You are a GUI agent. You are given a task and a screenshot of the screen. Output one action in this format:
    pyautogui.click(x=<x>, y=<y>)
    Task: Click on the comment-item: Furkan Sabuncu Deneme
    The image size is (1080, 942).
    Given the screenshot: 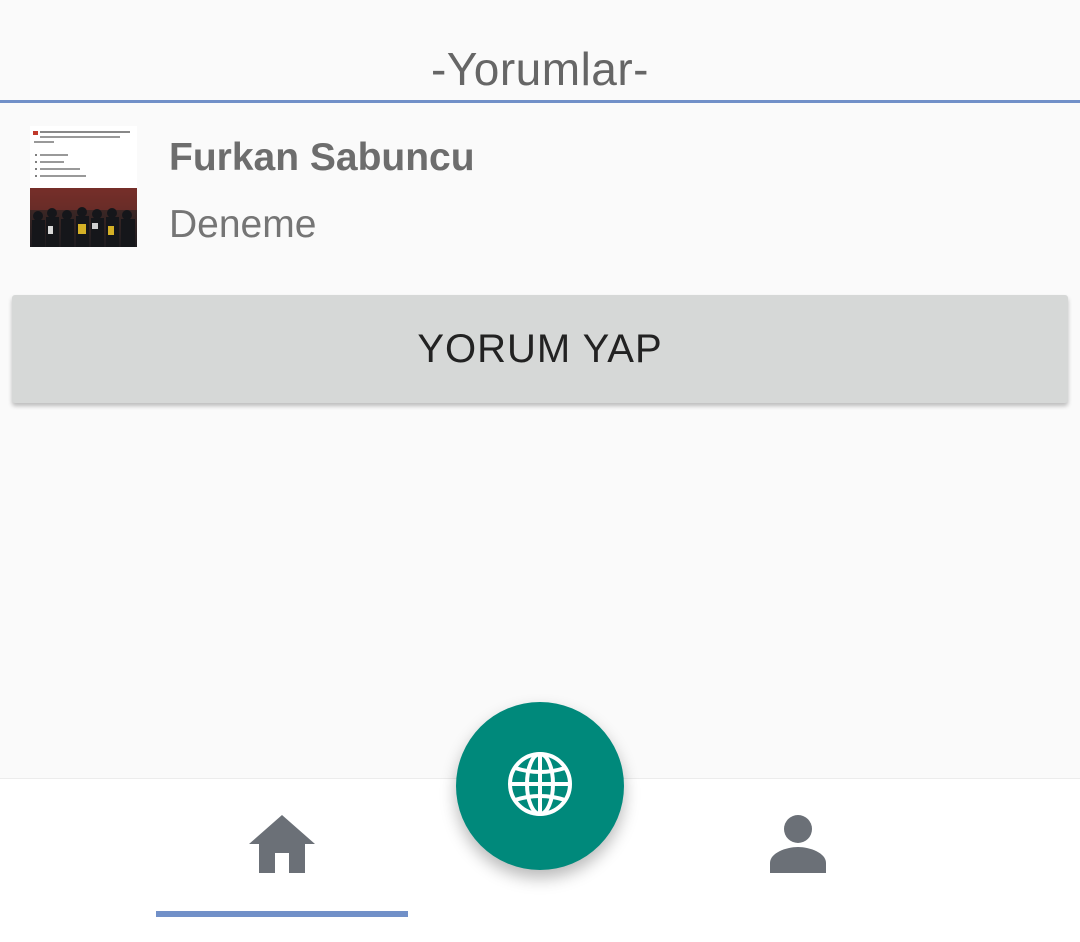 What is the action you would take?
    pyautogui.click(x=252, y=186)
    